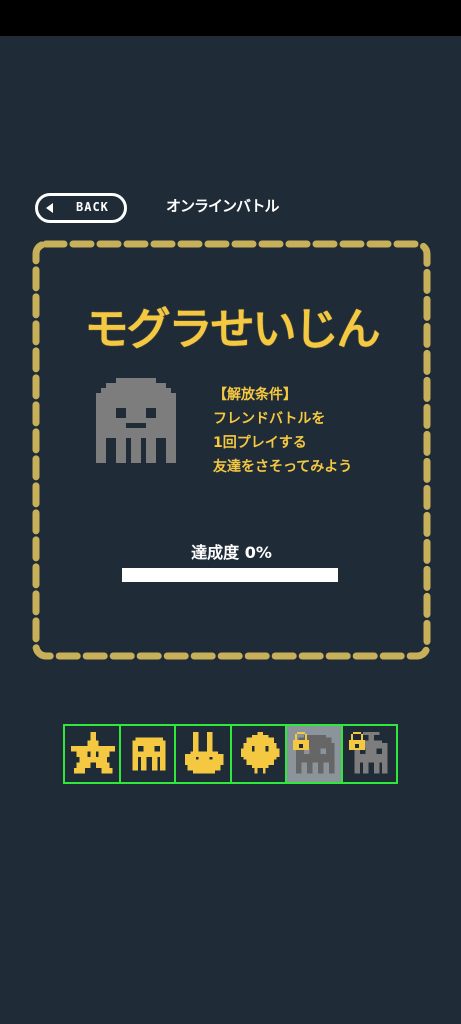  I want to click on back-button-label: BACK, so click(92, 207).